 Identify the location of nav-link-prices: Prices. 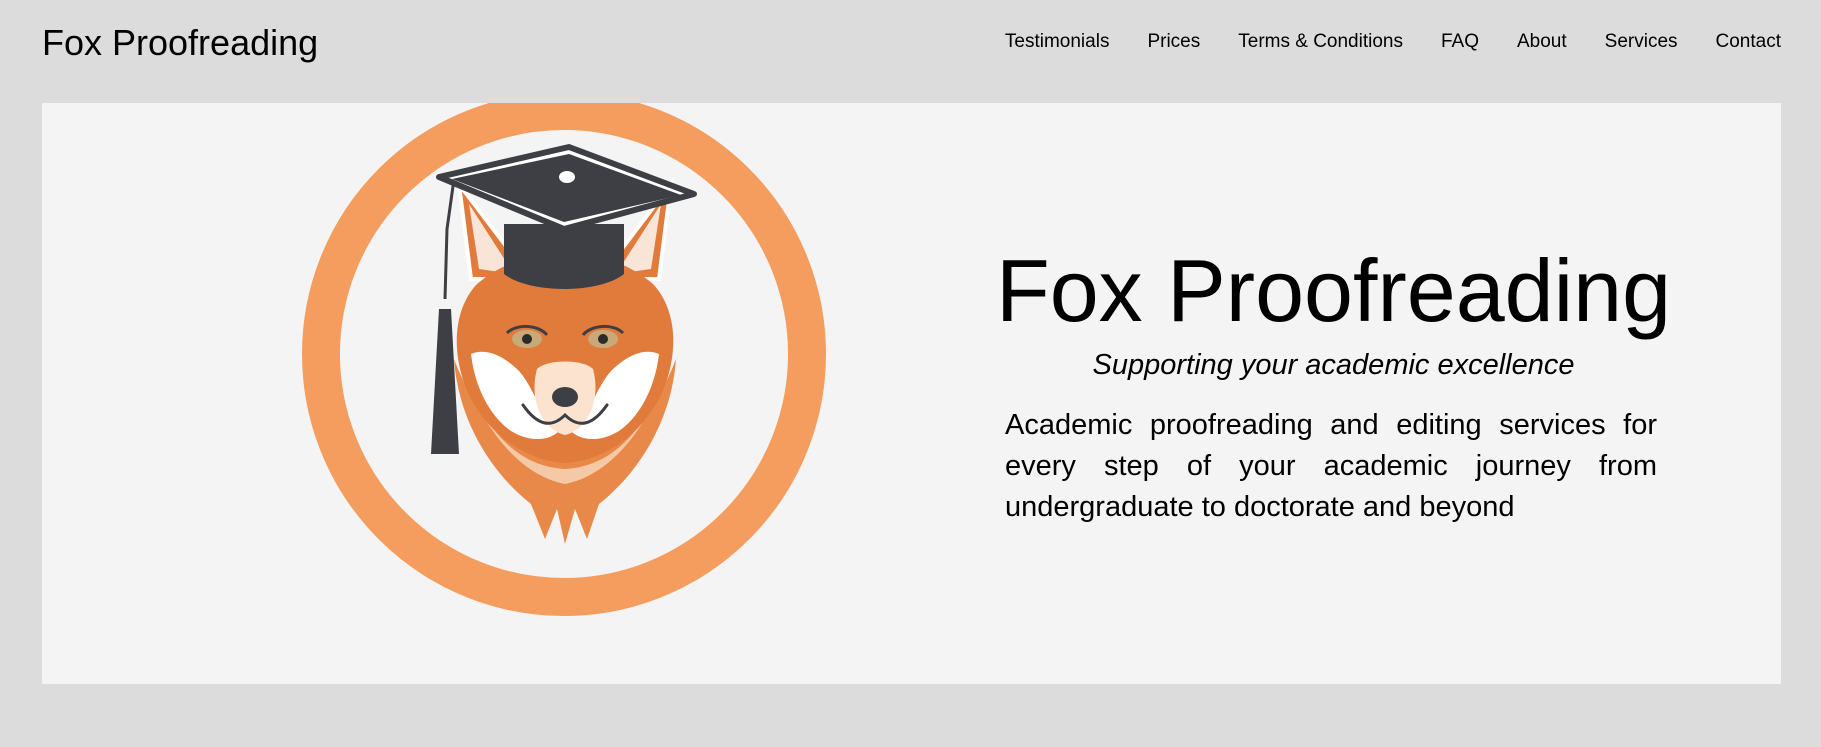
(1173, 42).